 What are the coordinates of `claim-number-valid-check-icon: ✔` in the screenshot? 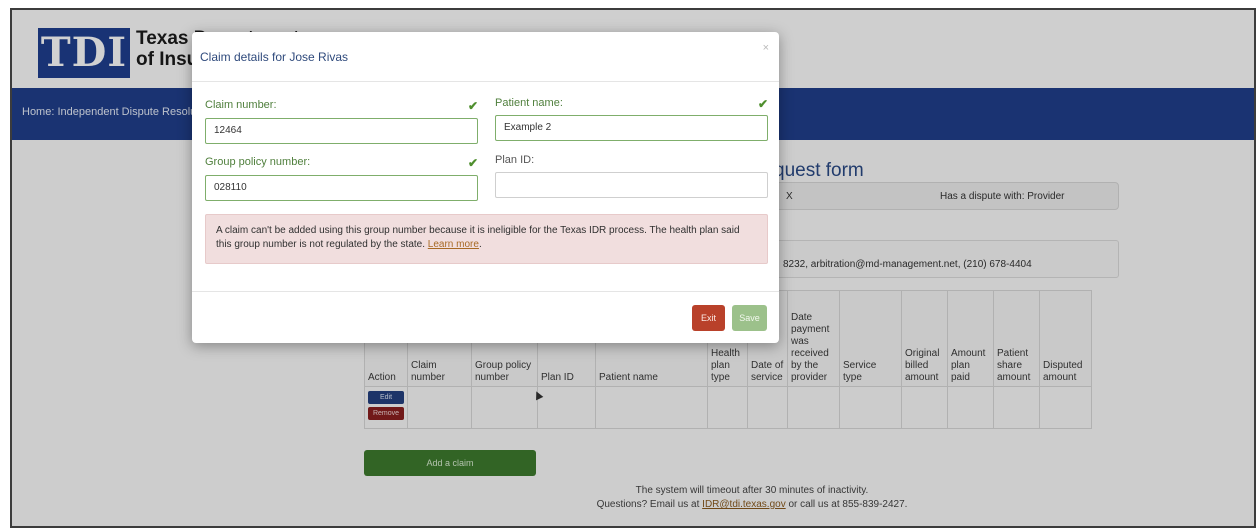 It's located at (473, 106).